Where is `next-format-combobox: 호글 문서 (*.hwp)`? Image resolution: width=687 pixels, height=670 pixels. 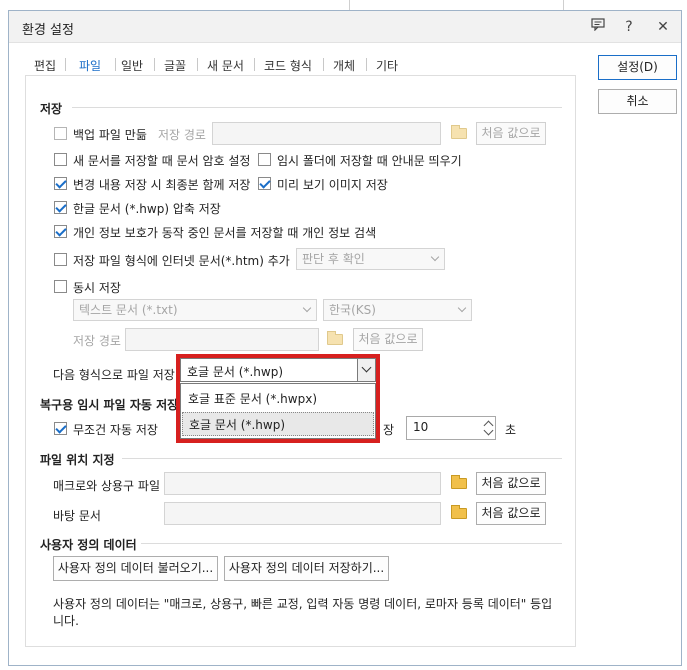
next-format-combobox: 호글 문서 (*.hwp) is located at coordinates (278, 370).